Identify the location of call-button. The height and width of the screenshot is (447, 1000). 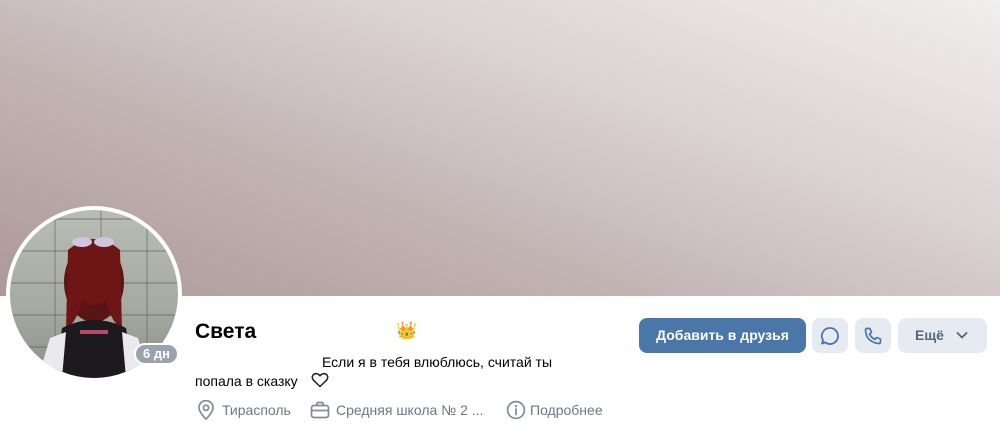
(873, 335).